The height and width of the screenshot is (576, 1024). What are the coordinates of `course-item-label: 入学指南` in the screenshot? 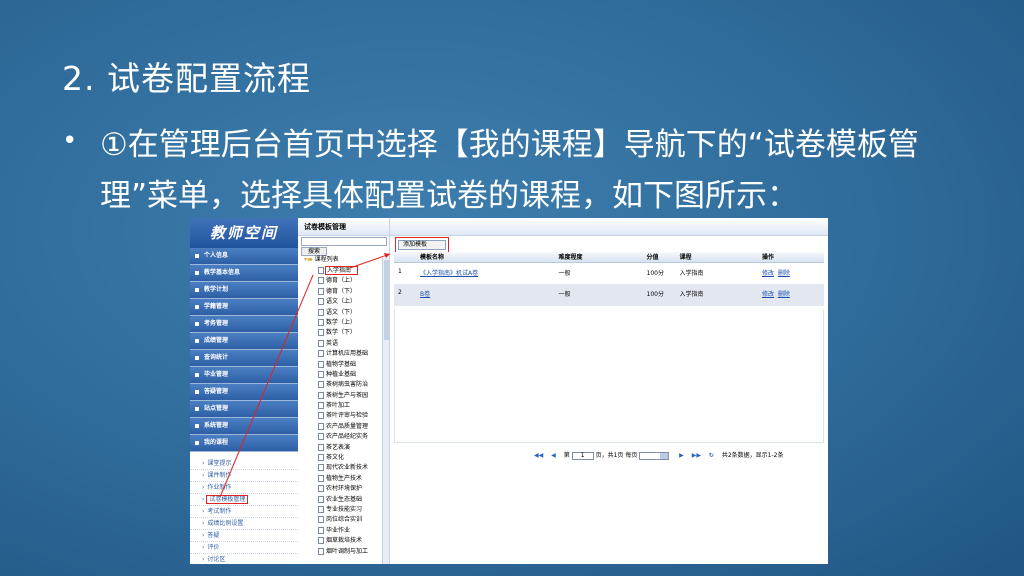 It's located at (341, 270).